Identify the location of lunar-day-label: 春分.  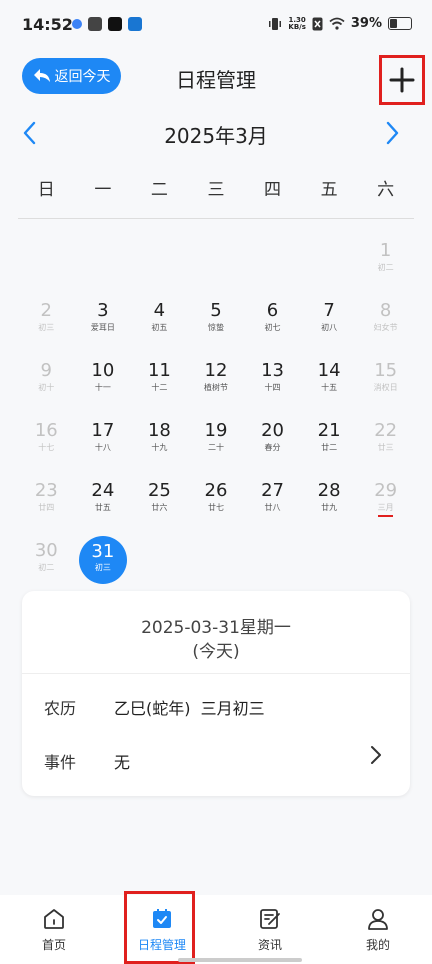
(272, 447).